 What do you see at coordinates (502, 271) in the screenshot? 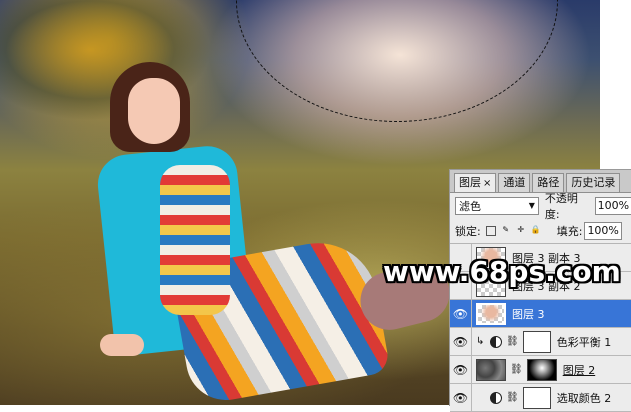
I see `watermark-text: www.68ps.com` at bounding box center [502, 271].